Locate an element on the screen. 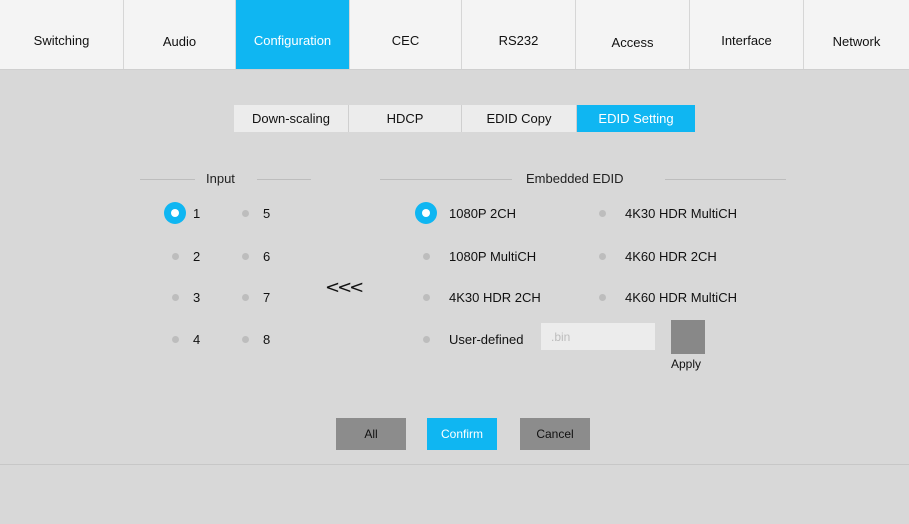 The image size is (909, 524). edid-radio-4k60-hdr-multich: 4K60 HDR MultiCH is located at coordinates (664, 297).